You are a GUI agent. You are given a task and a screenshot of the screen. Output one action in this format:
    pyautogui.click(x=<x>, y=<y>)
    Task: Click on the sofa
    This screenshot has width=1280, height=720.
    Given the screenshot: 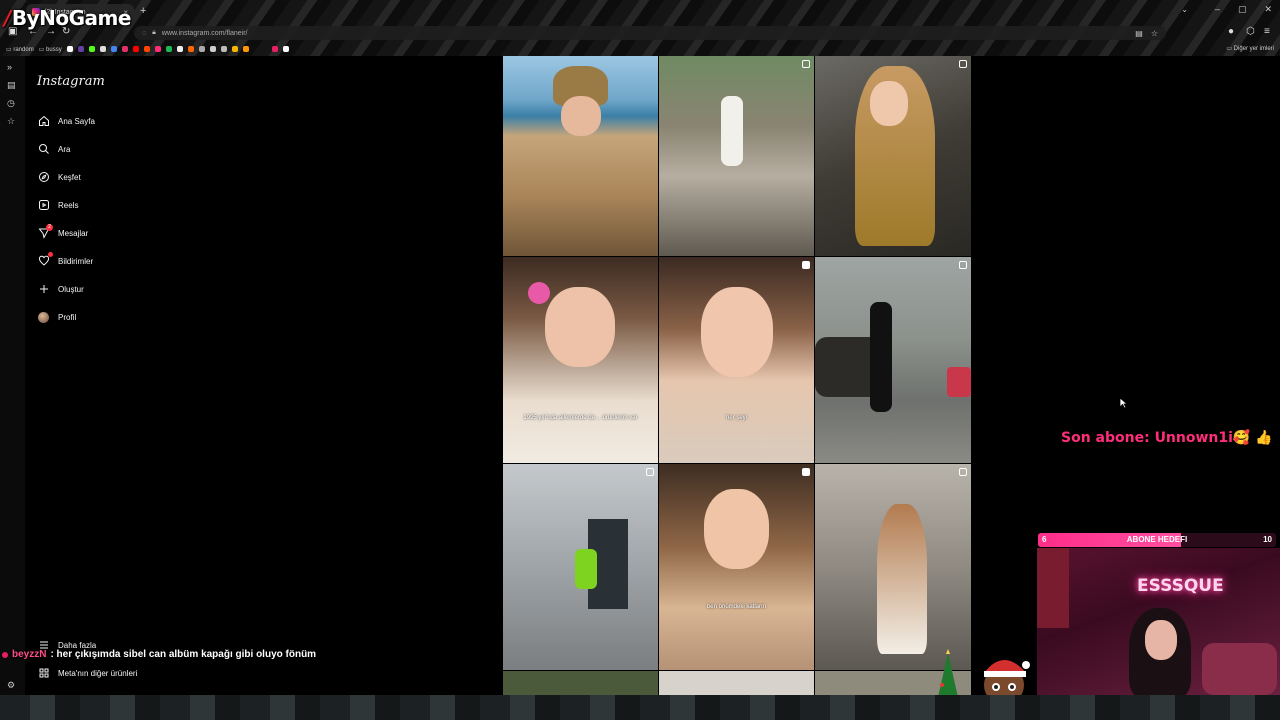 What is the action you would take?
    pyautogui.click(x=1239, y=669)
    